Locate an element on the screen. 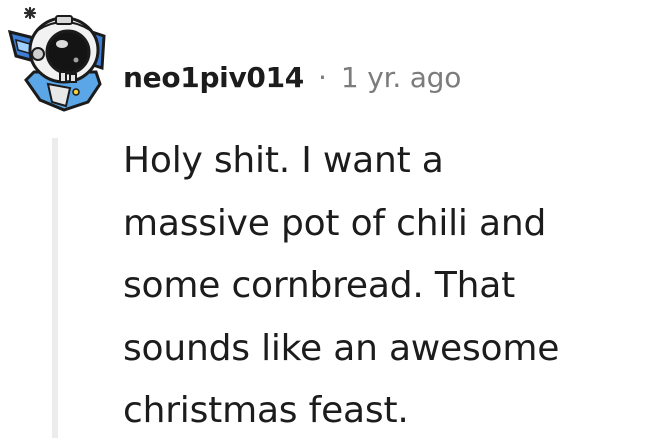  comment-body-line: some cornbread. That is located at coordinates (319, 285).